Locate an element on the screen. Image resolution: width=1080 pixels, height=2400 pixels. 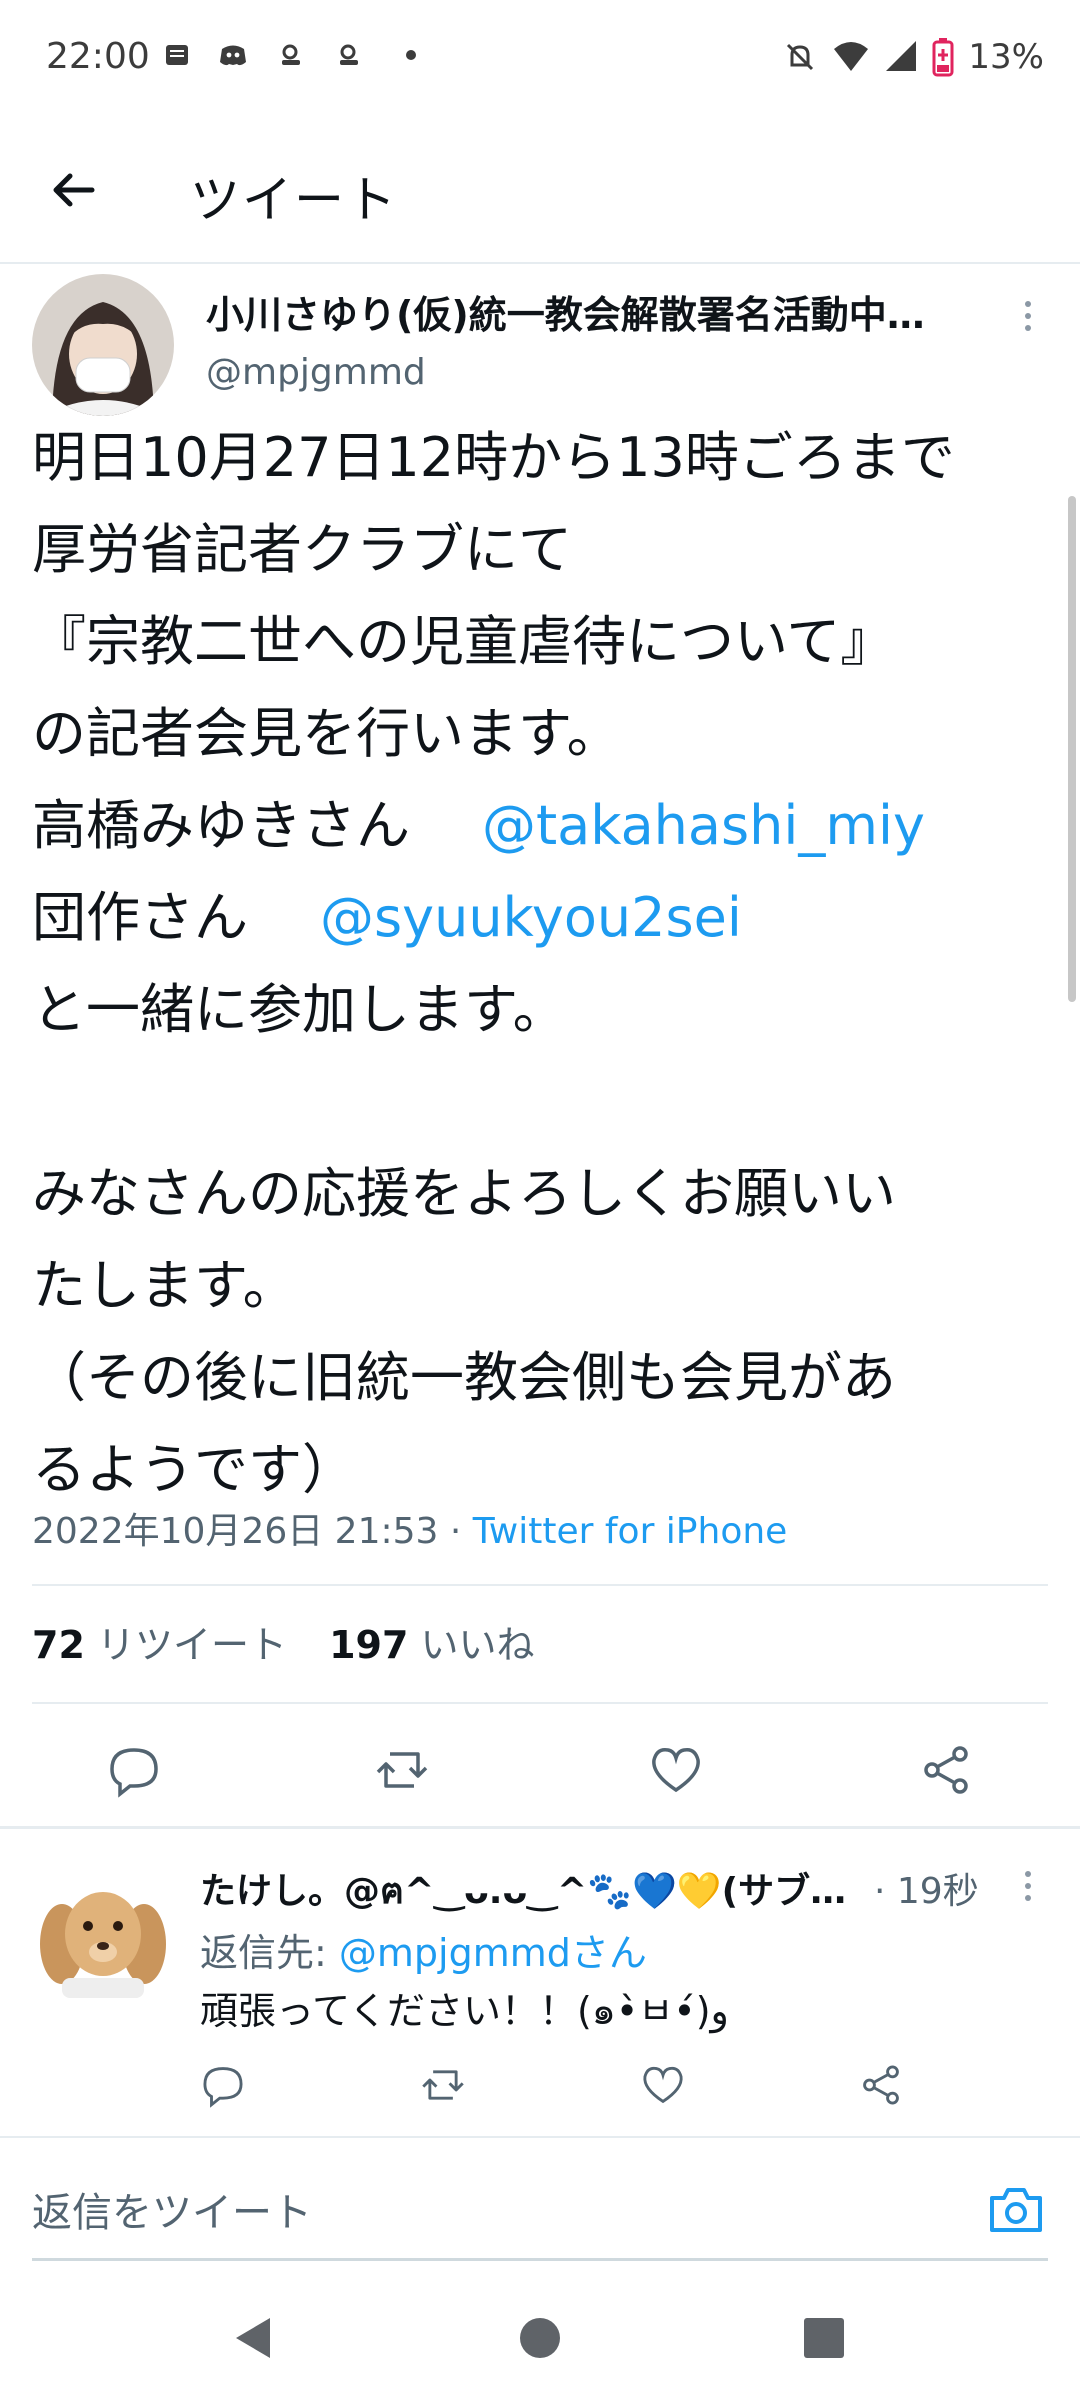
tweet-line: と一緒に参加します。 is located at coordinates (299, 1009).